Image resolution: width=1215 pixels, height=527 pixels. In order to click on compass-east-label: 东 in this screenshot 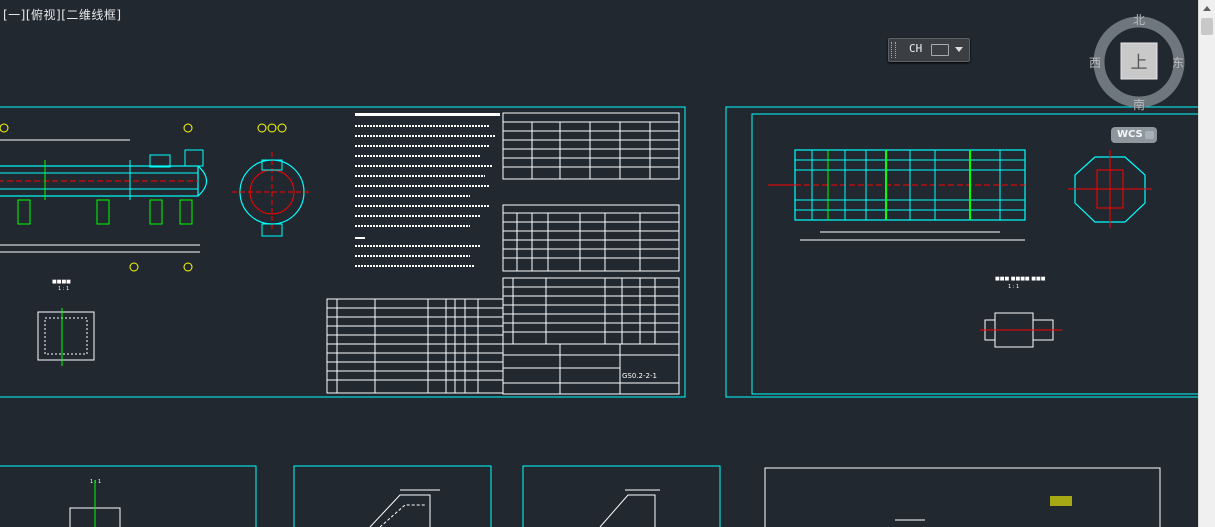, I will do `click(1178, 63)`.